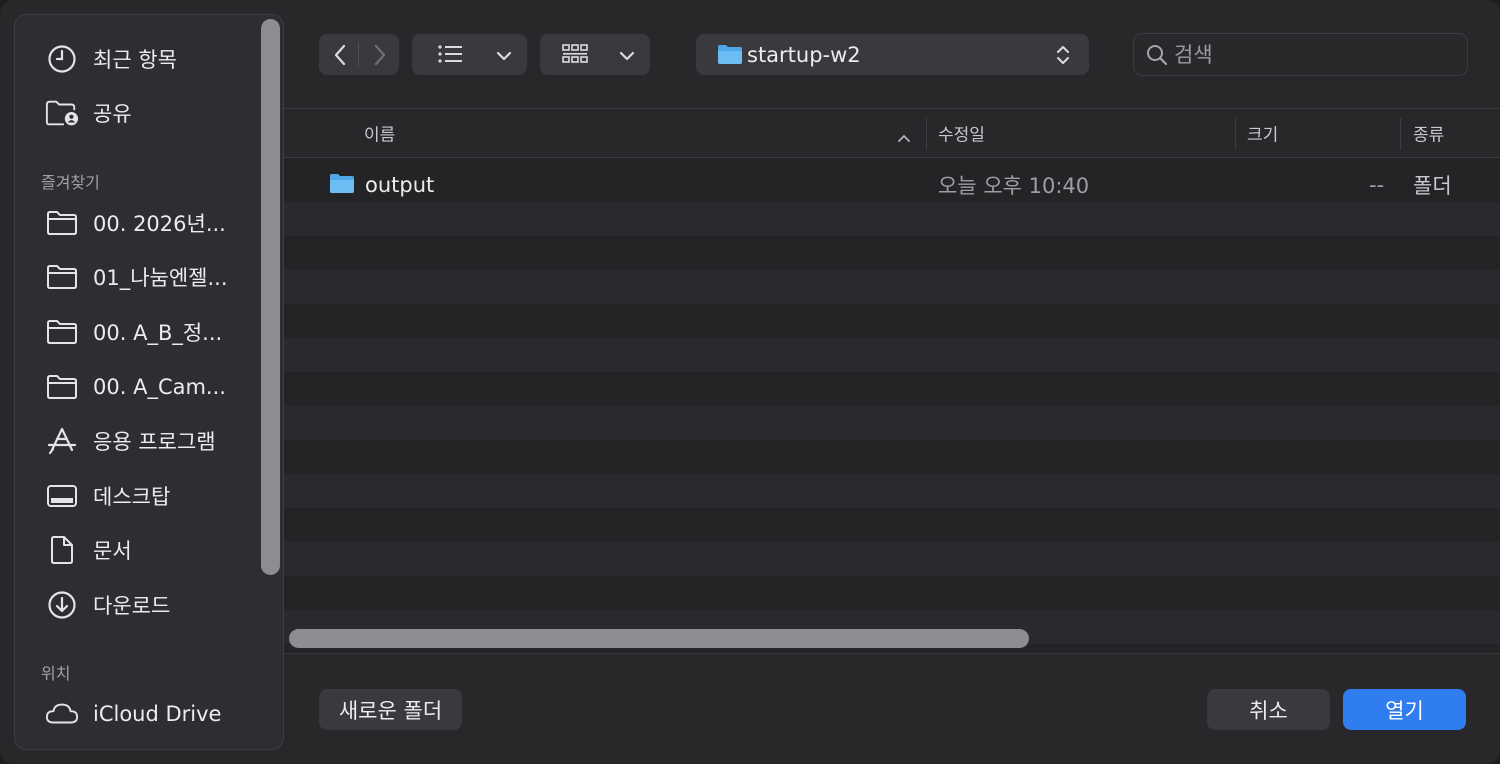 Image resolution: width=1500 pixels, height=764 pixels. I want to click on file-modified: 오늘 오후 10:40, so click(1014, 186).